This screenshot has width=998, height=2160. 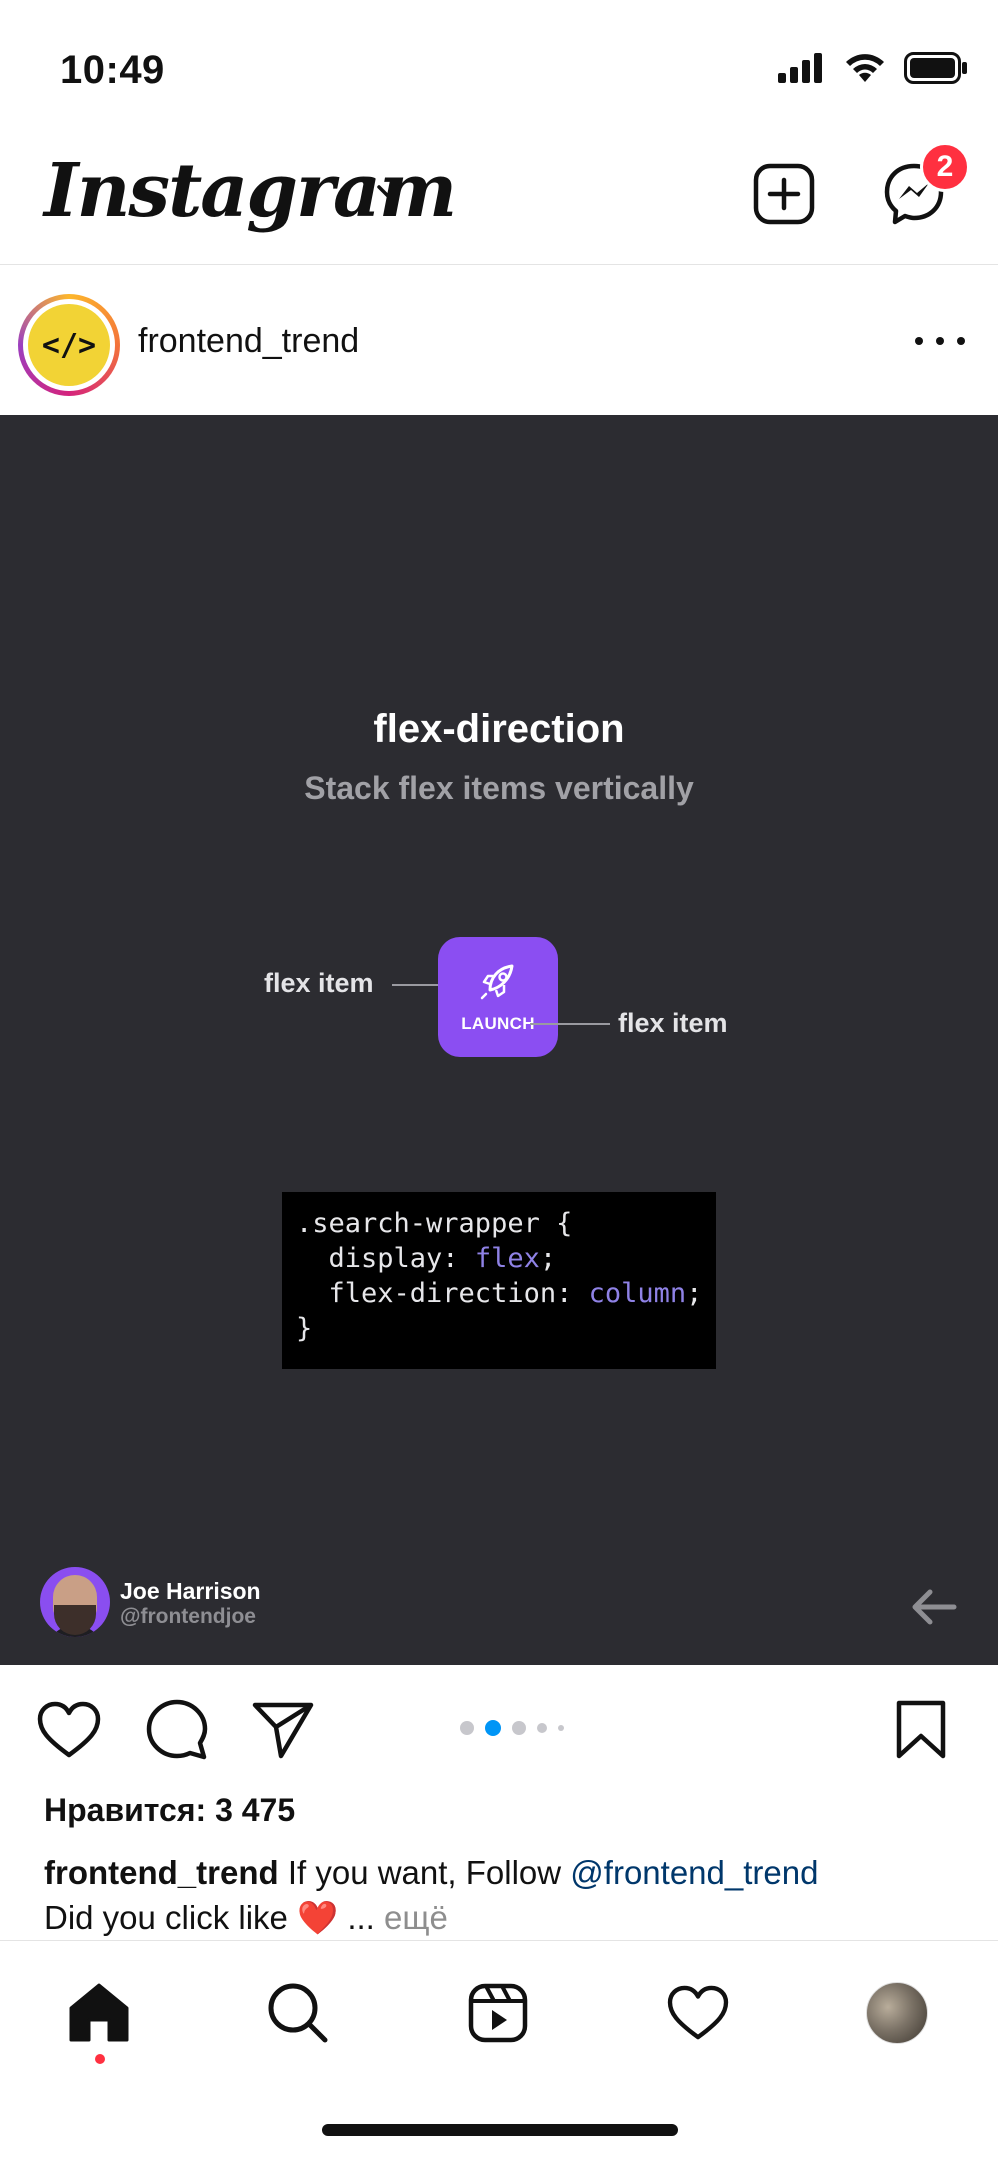 I want to click on new-post-button, so click(x=784, y=194).